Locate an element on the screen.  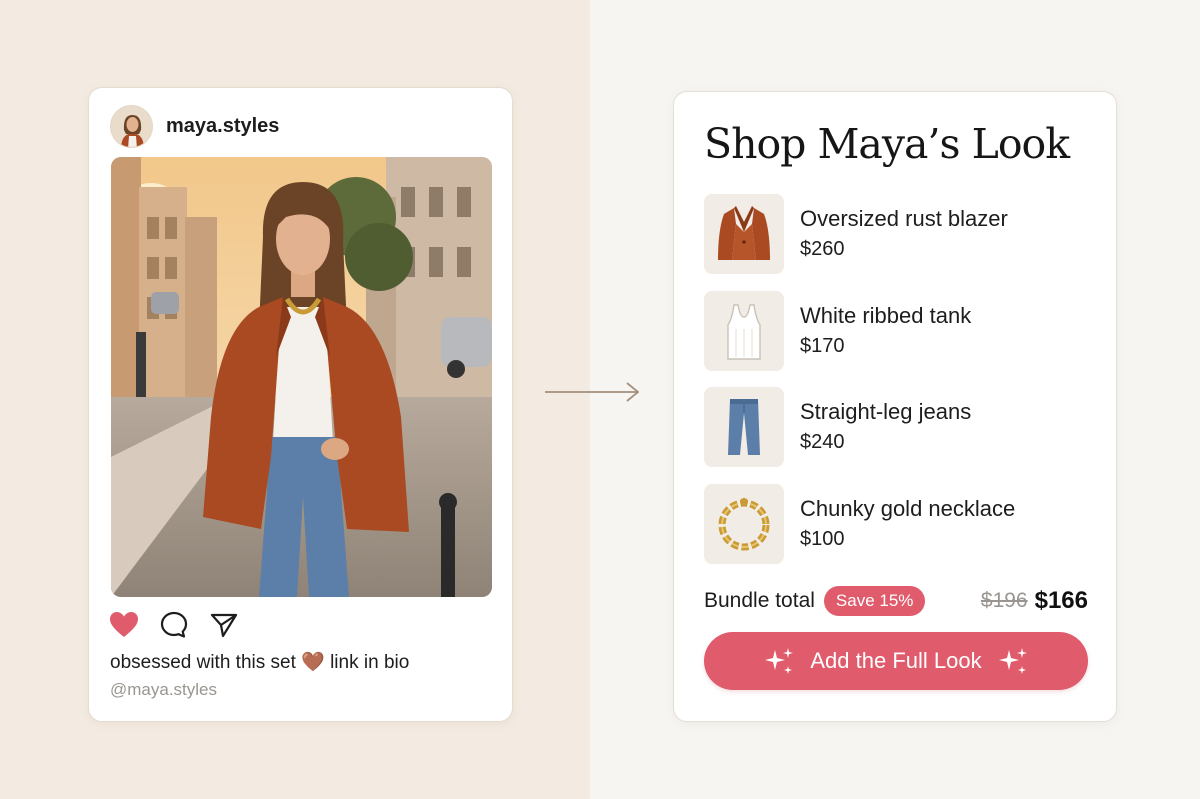
avatar is located at coordinates (131, 126).